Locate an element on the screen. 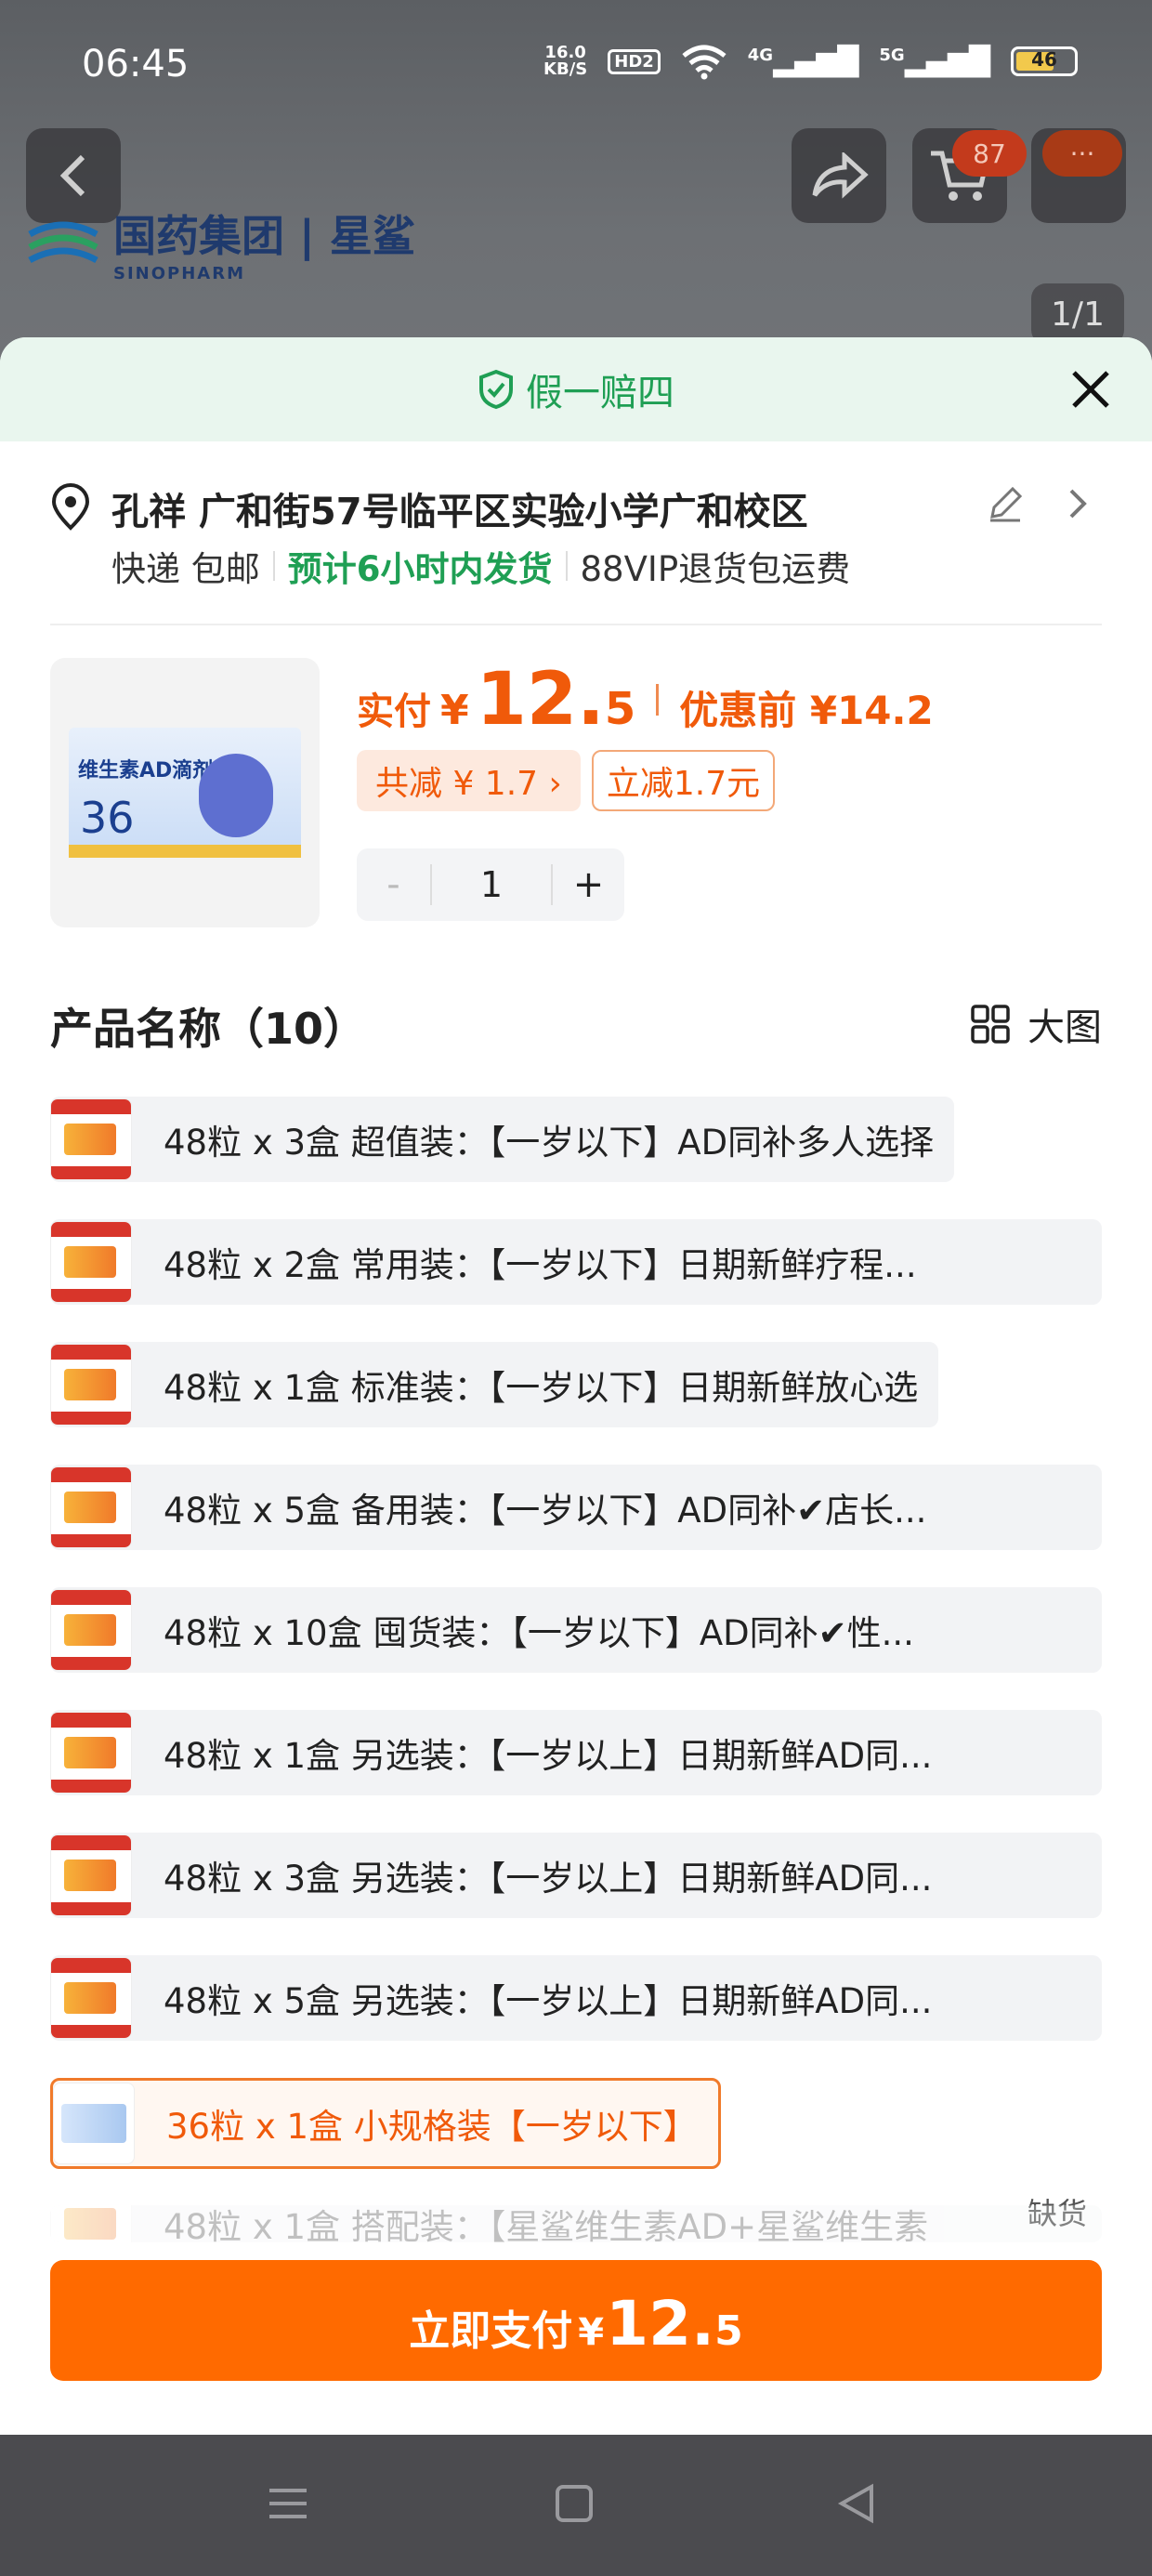  status-time: 06:45 is located at coordinates (136, 64).